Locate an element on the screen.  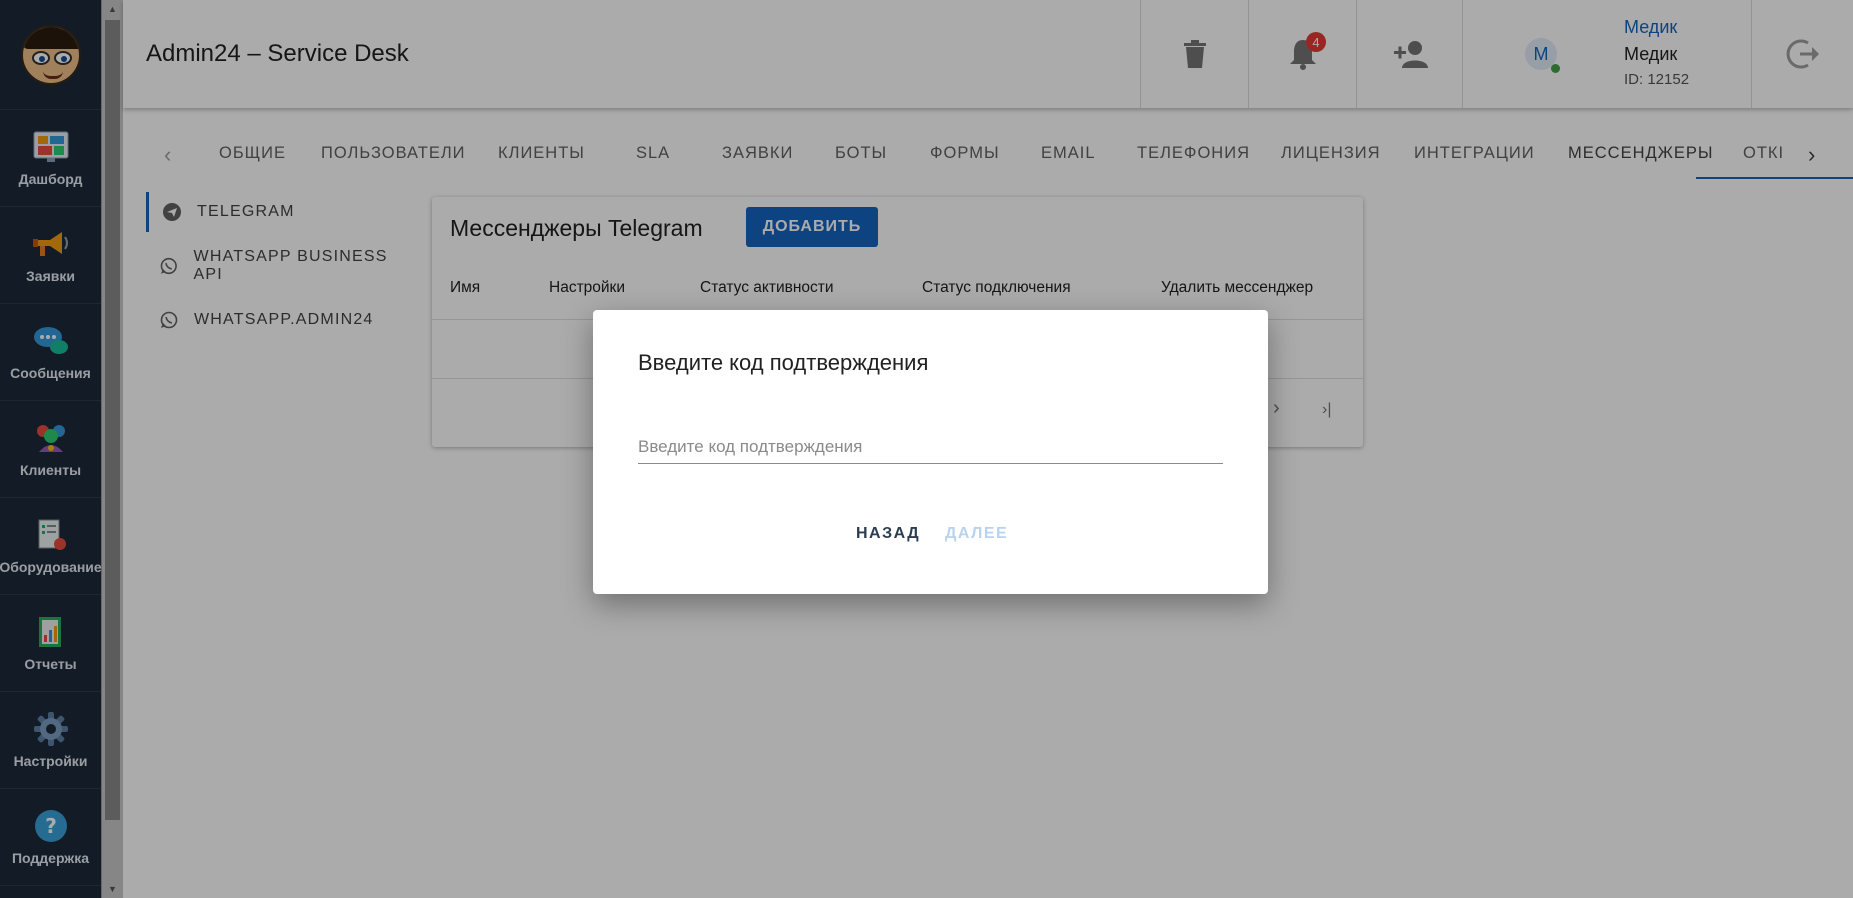
next-button: ДАЛЕЕ is located at coordinates (976, 534).